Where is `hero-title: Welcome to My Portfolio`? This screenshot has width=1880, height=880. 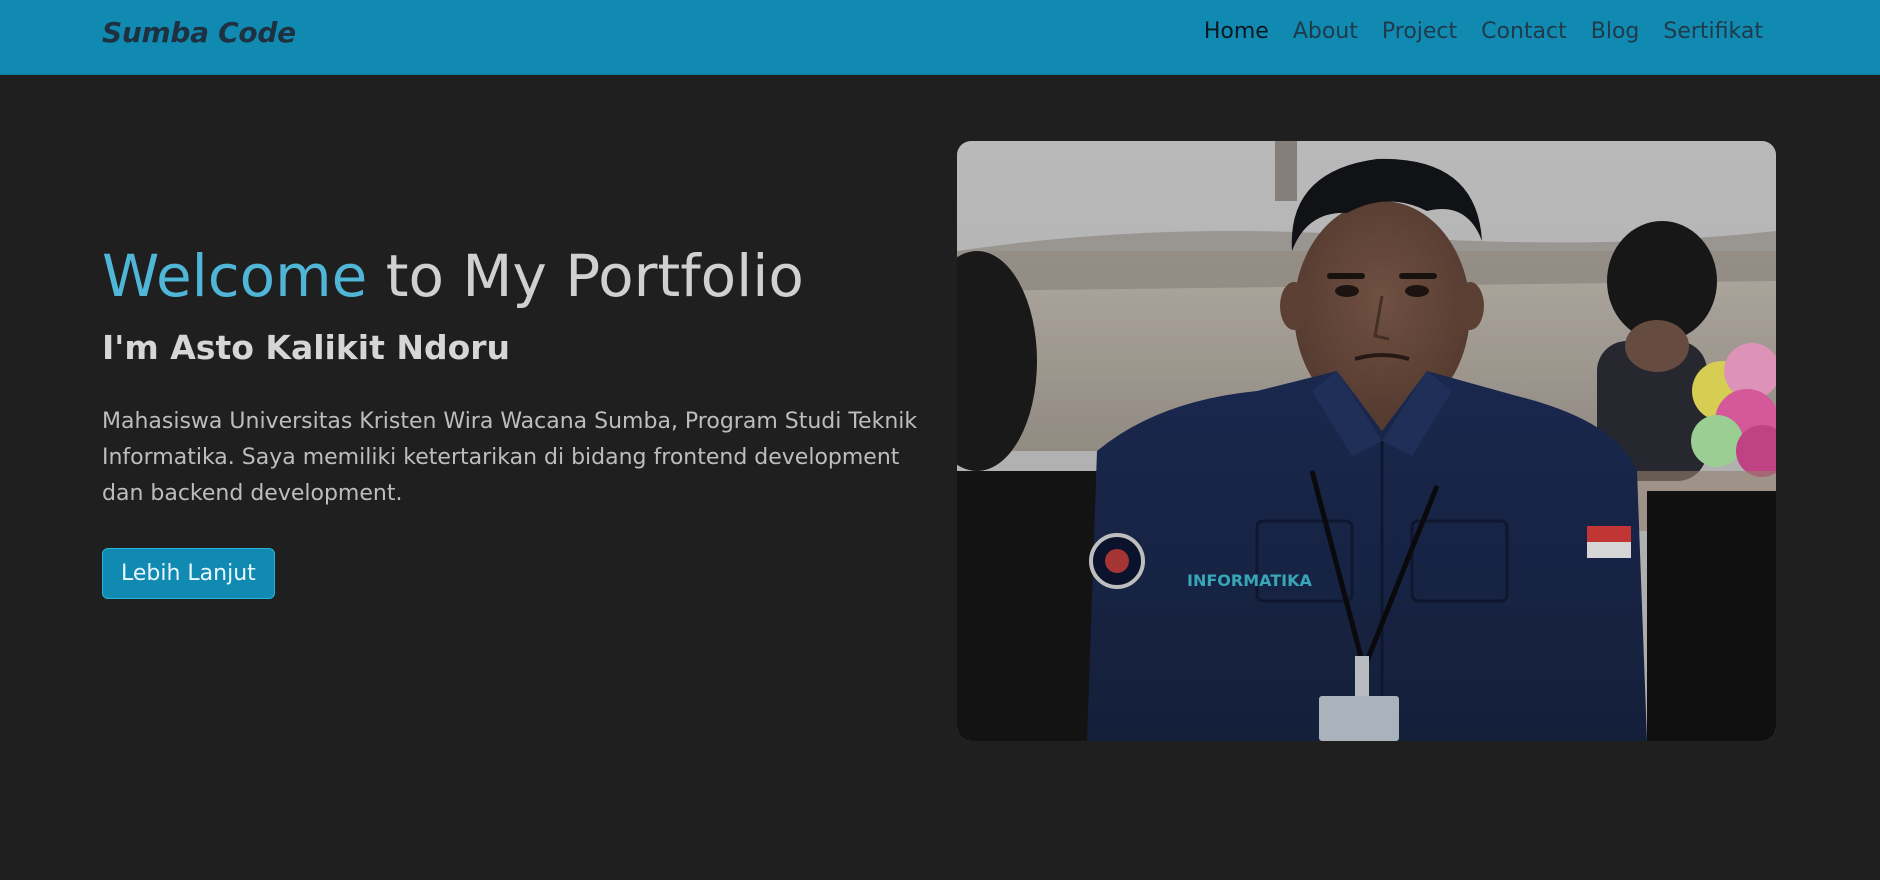 hero-title: Welcome to My Portfolio is located at coordinates (512, 276).